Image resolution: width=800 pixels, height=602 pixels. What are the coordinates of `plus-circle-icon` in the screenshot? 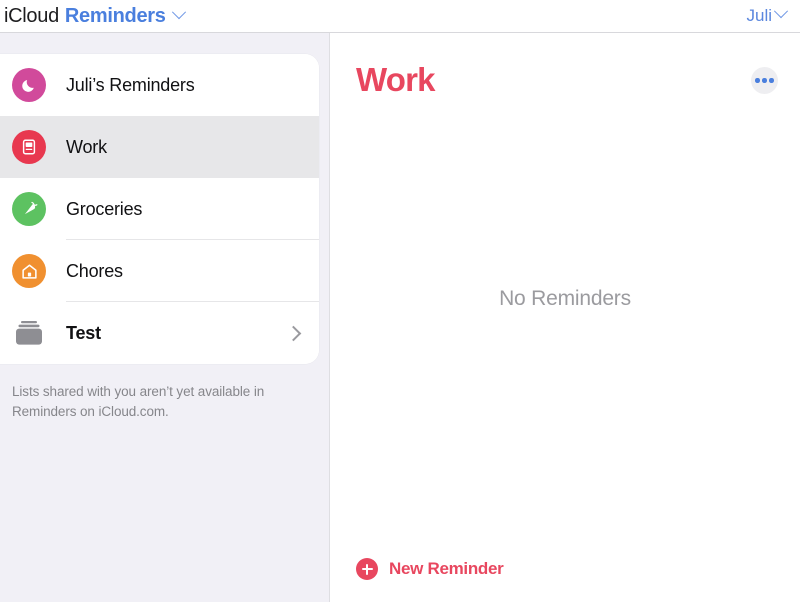 It's located at (367, 569).